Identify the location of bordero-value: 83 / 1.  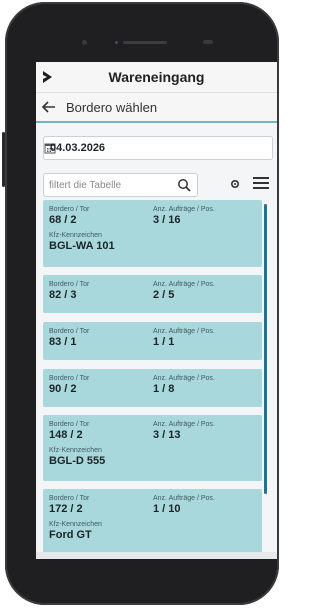
(63, 342).